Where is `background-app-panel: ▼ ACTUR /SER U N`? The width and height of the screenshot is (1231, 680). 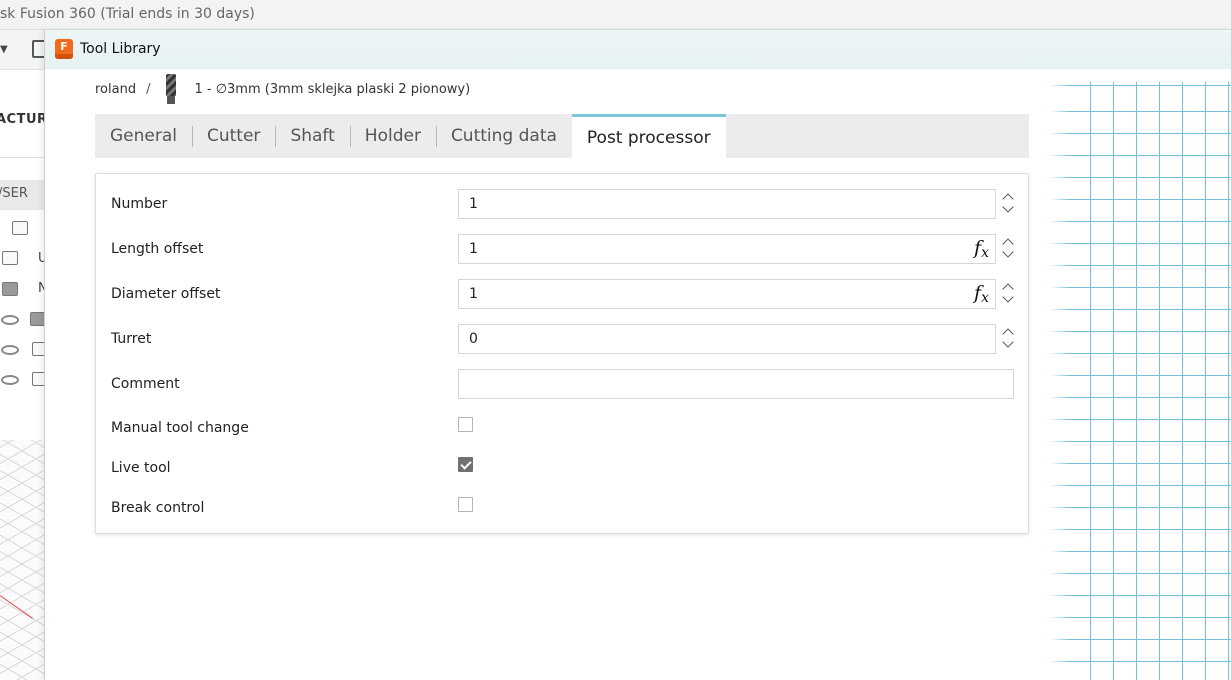 background-app-panel: ▼ ACTUR /SER U N is located at coordinates (22, 355).